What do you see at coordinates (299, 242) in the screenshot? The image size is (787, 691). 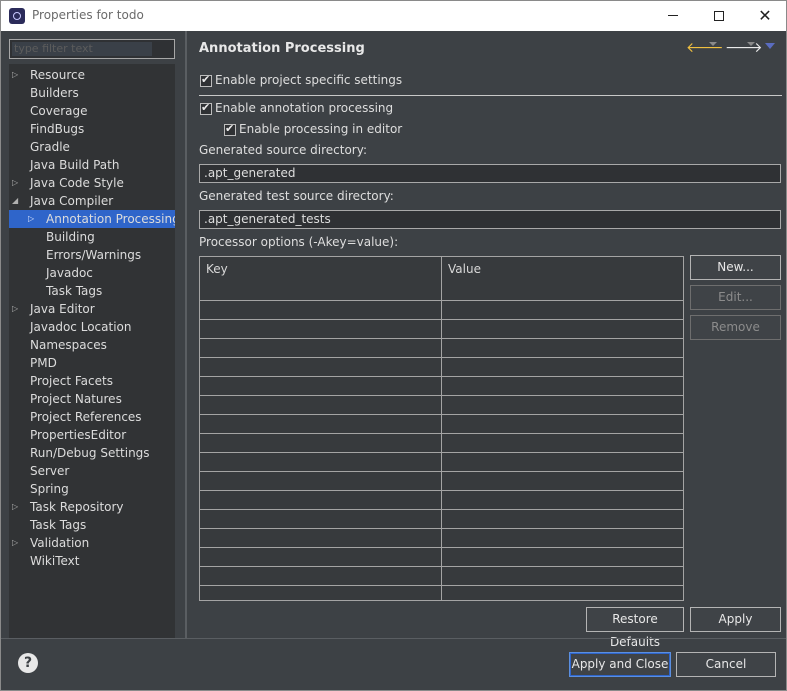 I see `processor-options-label: Processor options (-Akey=value):` at bounding box center [299, 242].